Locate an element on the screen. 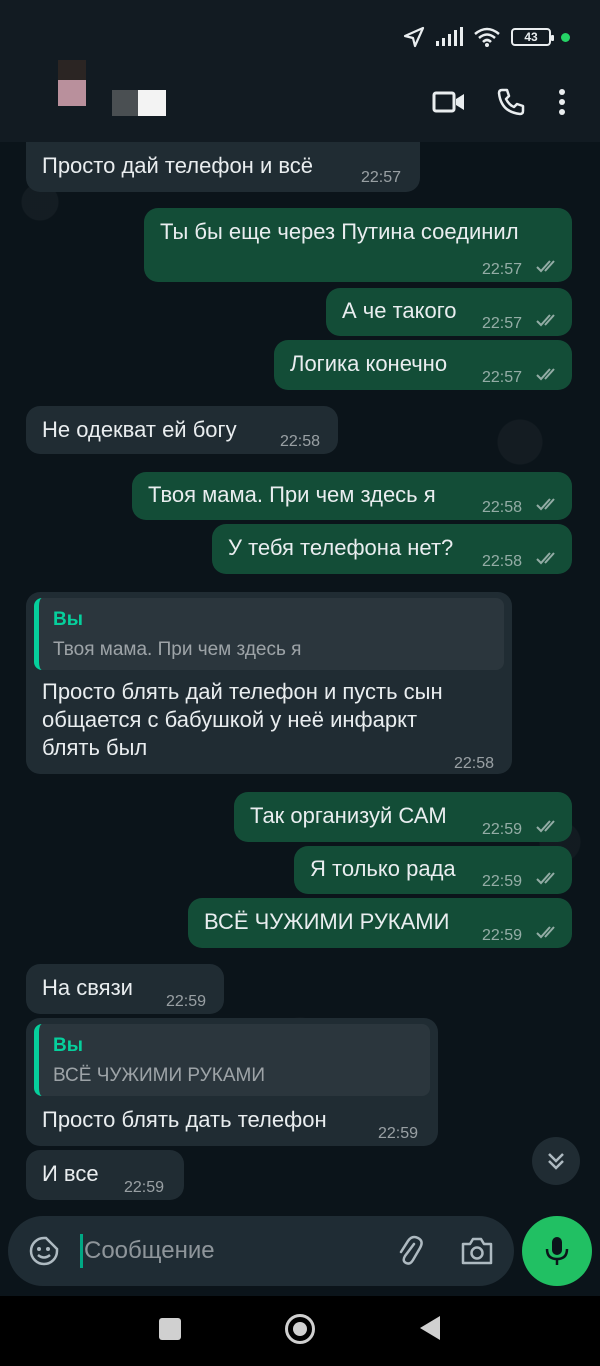  message-outgoing: У тебя телефона нет? 22:58 is located at coordinates (392, 549).